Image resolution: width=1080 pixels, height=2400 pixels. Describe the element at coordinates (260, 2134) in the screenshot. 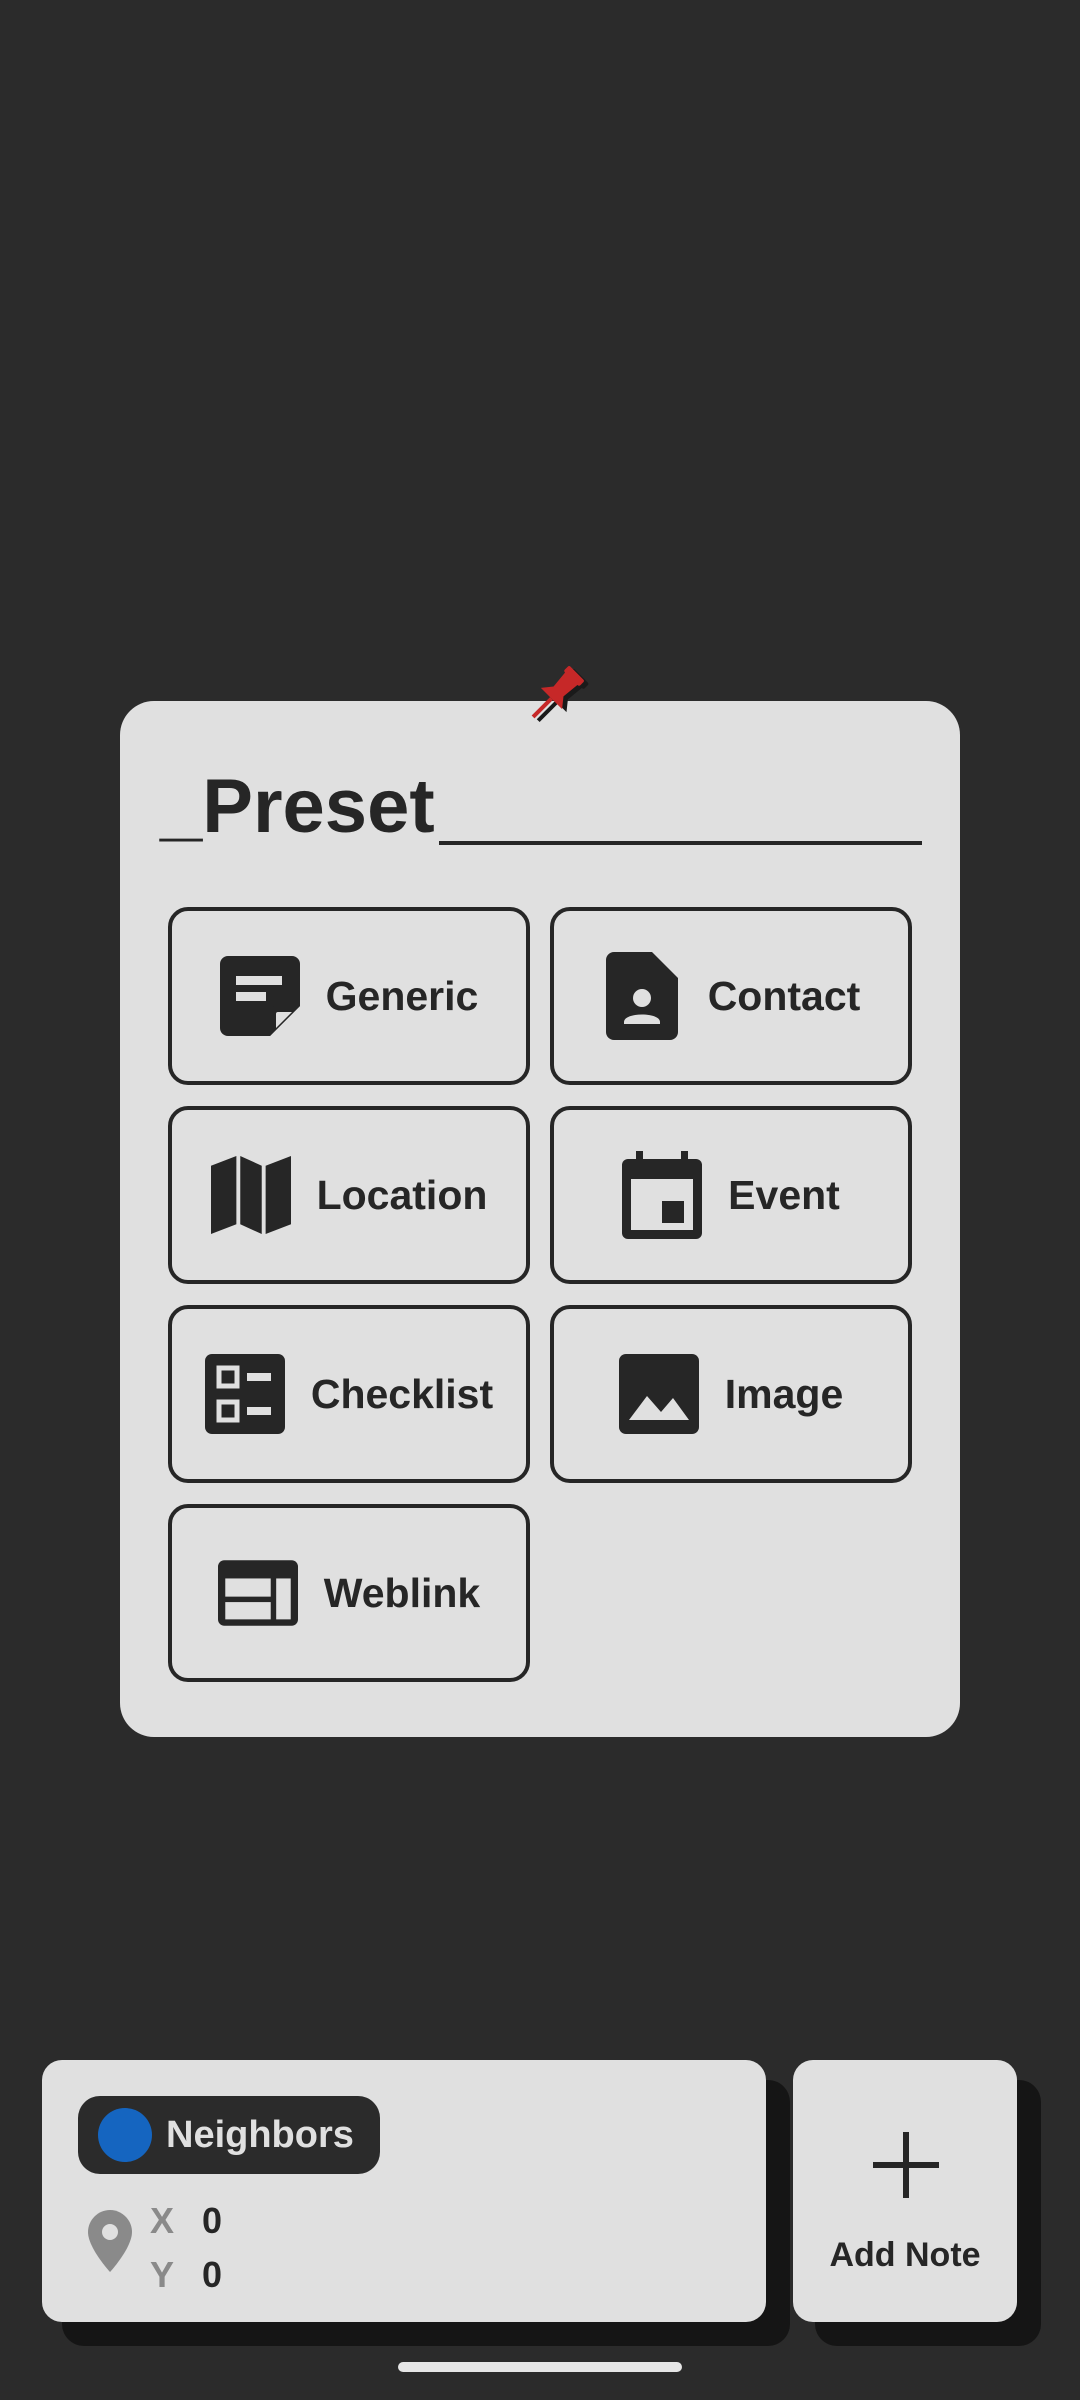

I see `layer-name: Neighbors` at that location.